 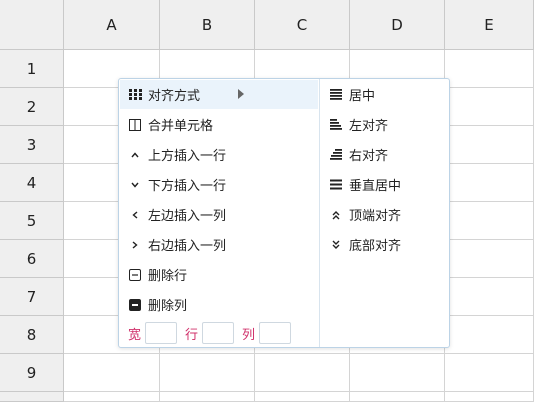 What do you see at coordinates (168, 276) in the screenshot?
I see `menu-item-label: 删除行` at bounding box center [168, 276].